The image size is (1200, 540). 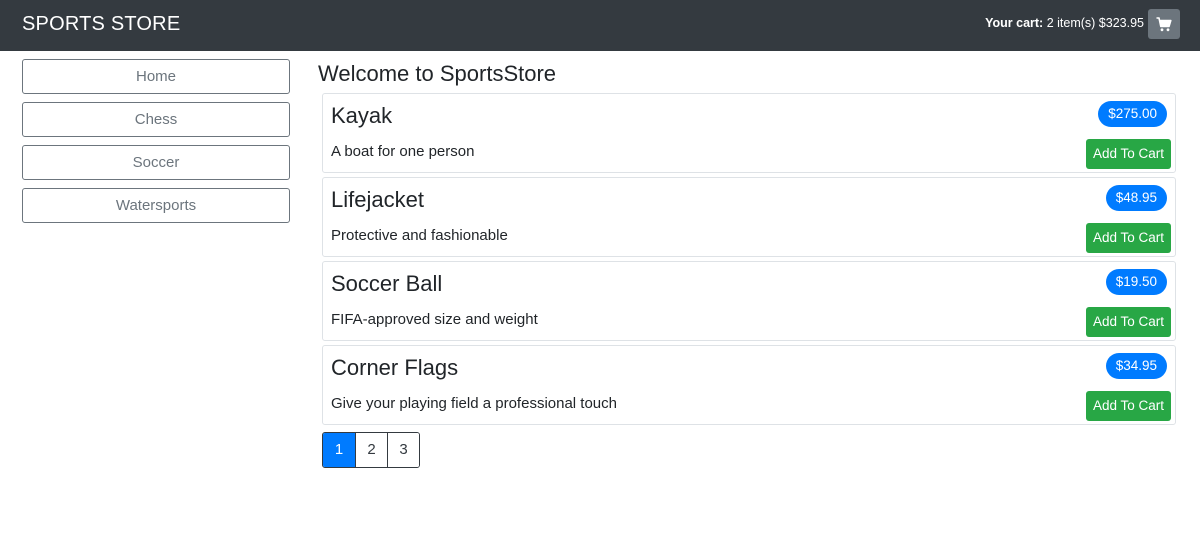 What do you see at coordinates (156, 162) in the screenshot?
I see `category-button-soccer: Soccer` at bounding box center [156, 162].